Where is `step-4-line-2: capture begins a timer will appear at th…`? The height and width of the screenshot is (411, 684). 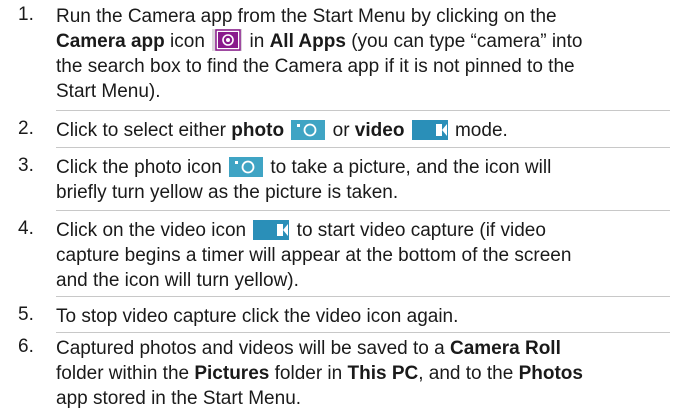
step-4-line-2: capture begins a timer will appear at th… is located at coordinates (314, 255).